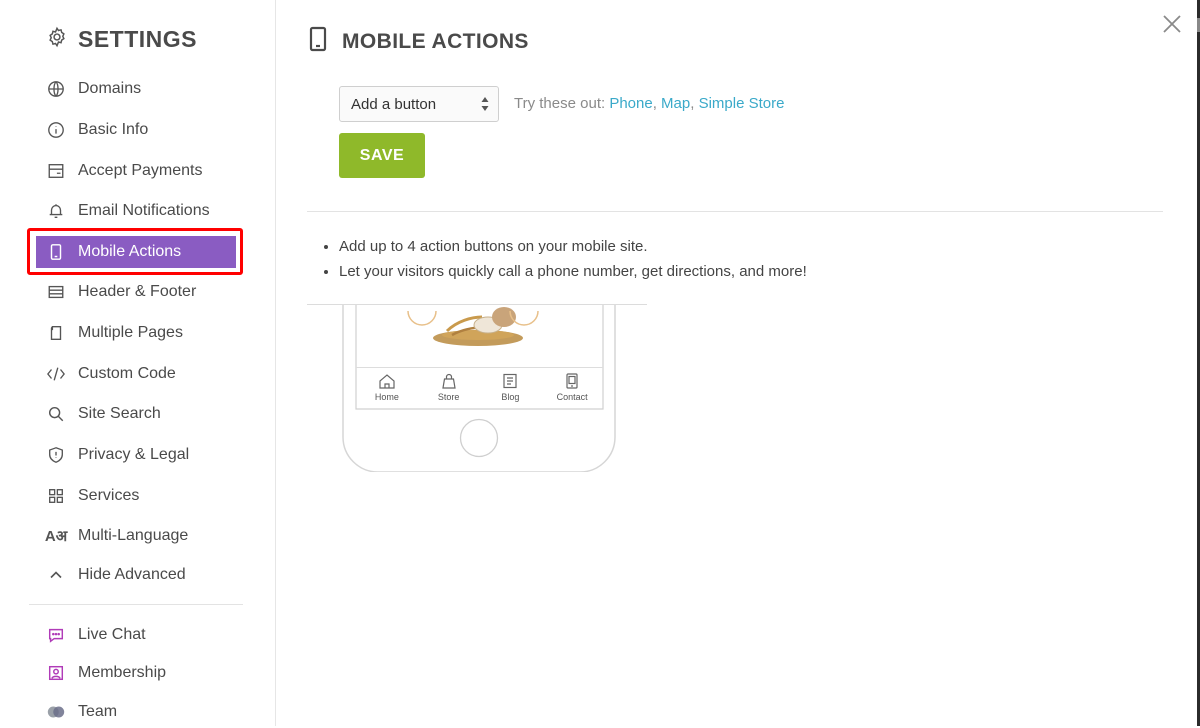 The width and height of the screenshot is (1200, 728). I want to click on language-icon: Aअ, so click(56, 536).